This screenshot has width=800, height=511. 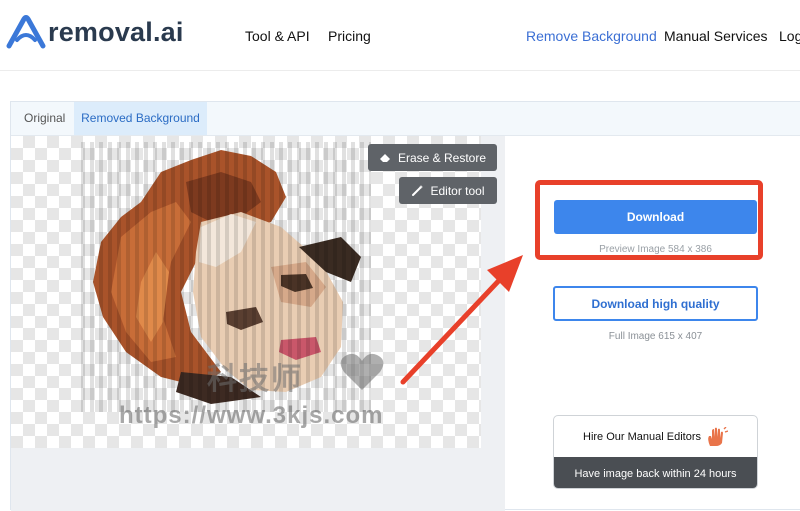 I want to click on tab-original: Original, so click(x=44, y=118).